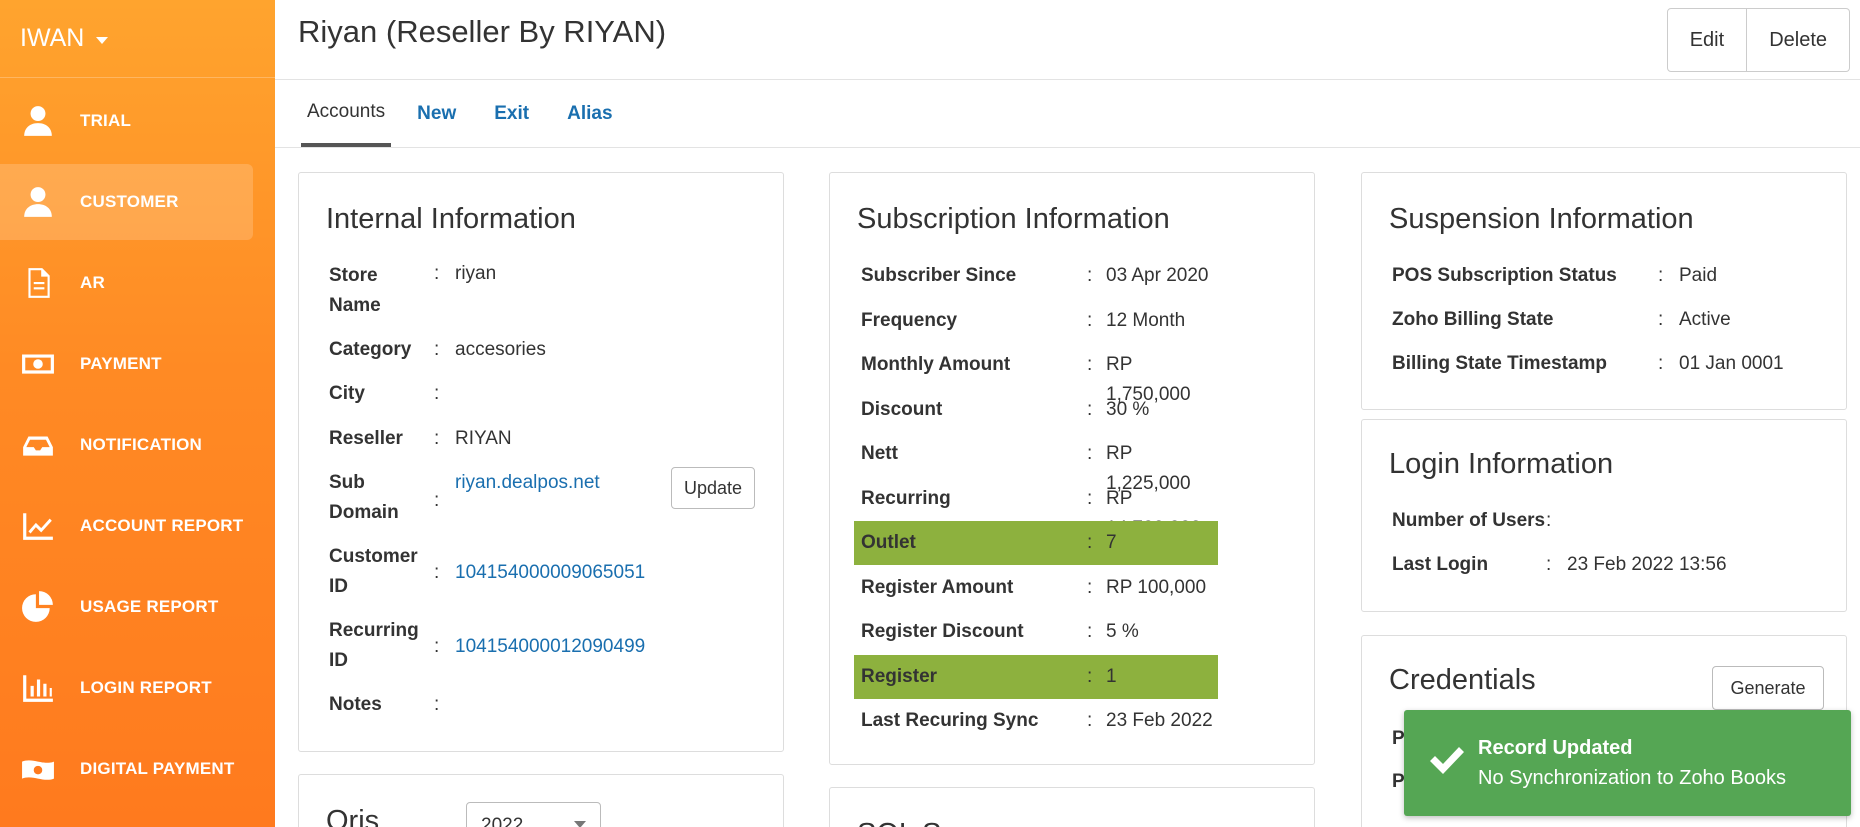 The width and height of the screenshot is (1860, 827). Describe the element at coordinates (1036, 463) in the screenshot. I see `info-row: Nett: RP 1,225,000` at that location.